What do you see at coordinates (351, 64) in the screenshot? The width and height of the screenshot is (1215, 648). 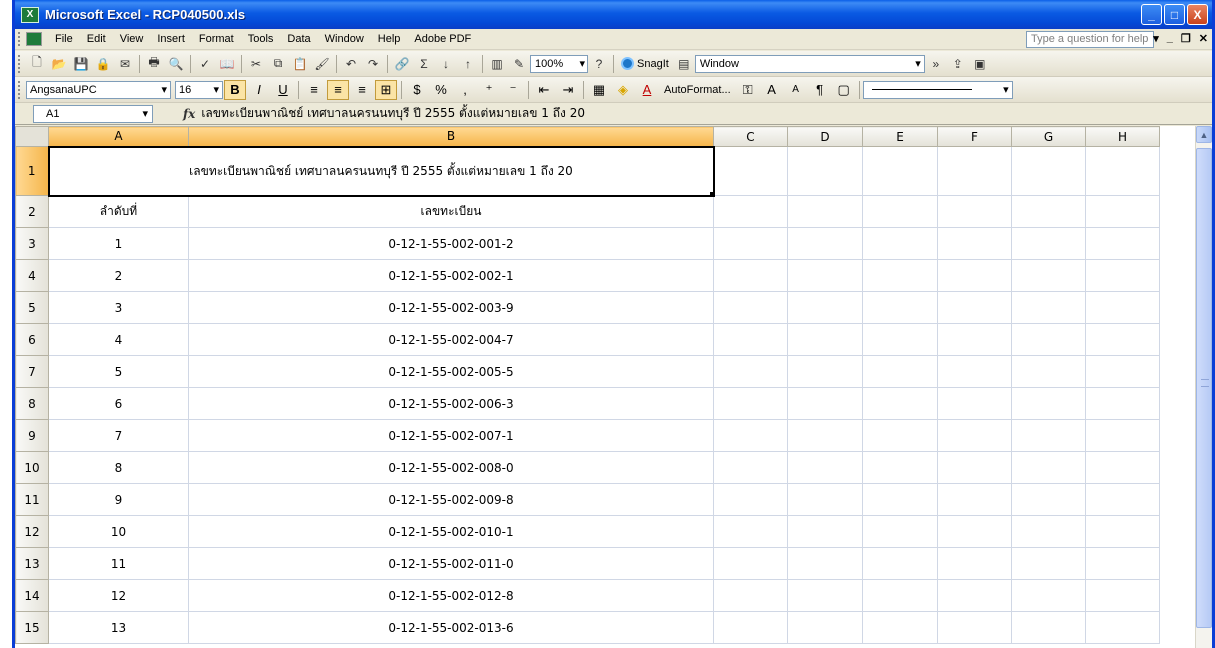 I see `undo-icon: ↶` at bounding box center [351, 64].